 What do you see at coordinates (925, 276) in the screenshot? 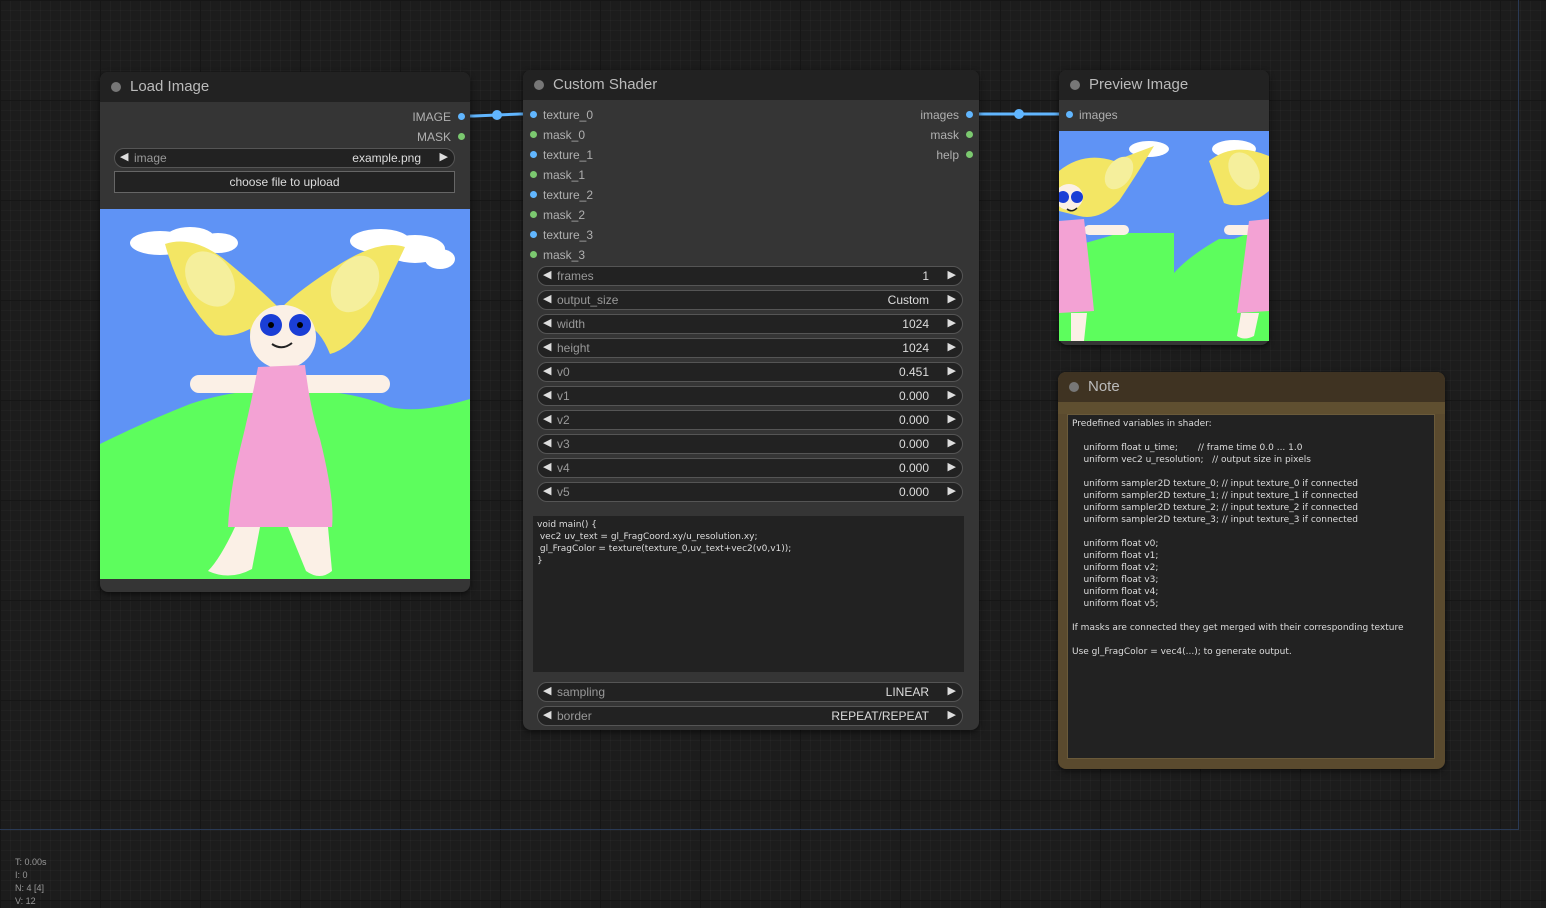
I see `widget-value: 1` at bounding box center [925, 276].